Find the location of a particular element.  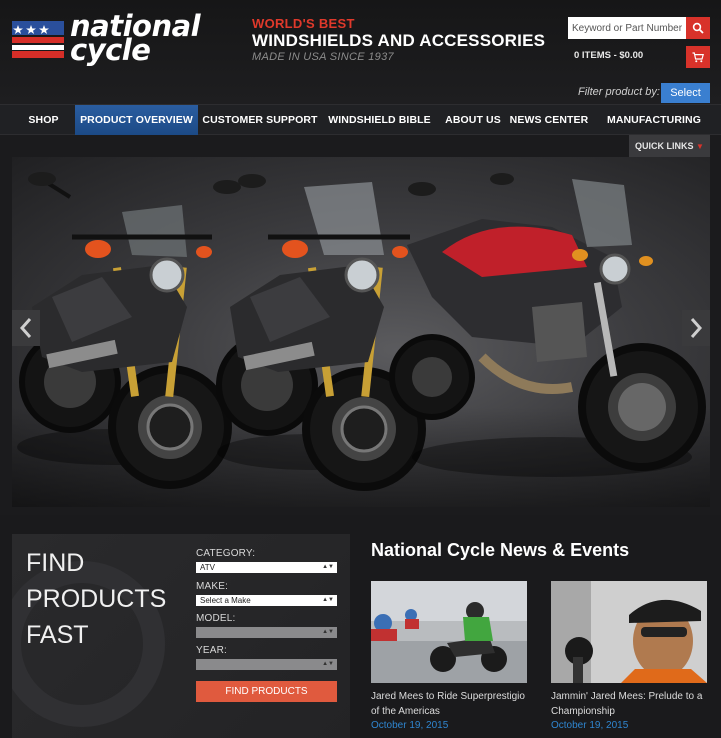

nav-item-shop: SHOP is located at coordinates (43, 120).